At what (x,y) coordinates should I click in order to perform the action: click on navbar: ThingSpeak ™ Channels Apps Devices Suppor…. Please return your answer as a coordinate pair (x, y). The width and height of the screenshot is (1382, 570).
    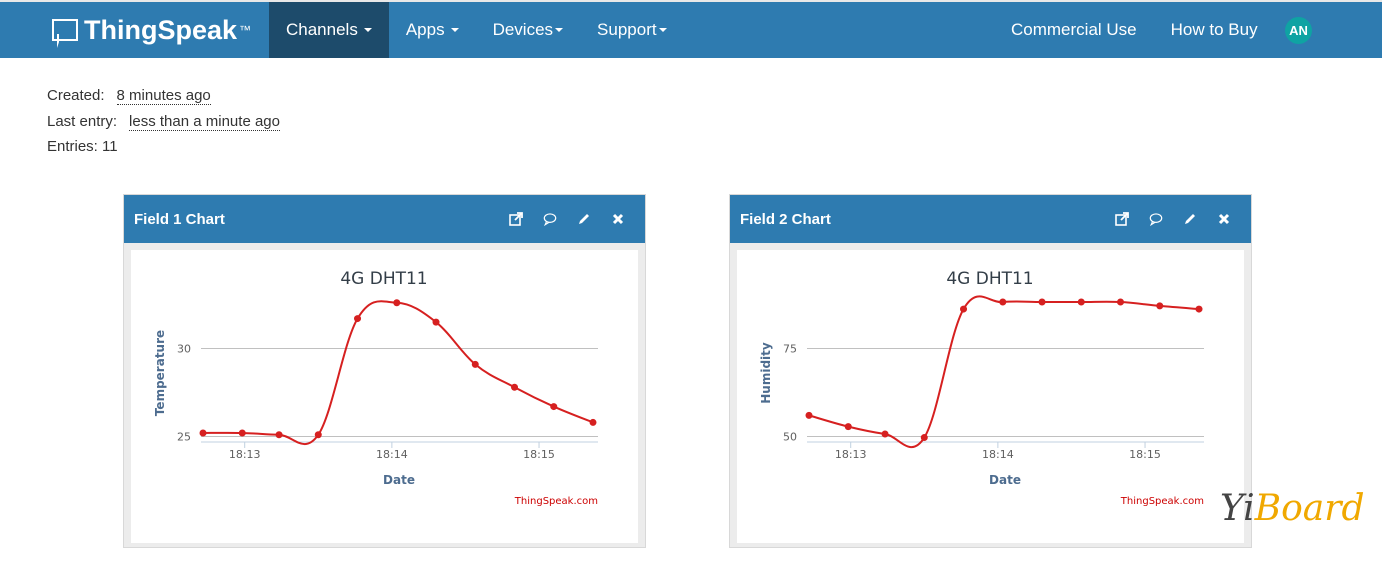
    Looking at the image, I should click on (691, 30).